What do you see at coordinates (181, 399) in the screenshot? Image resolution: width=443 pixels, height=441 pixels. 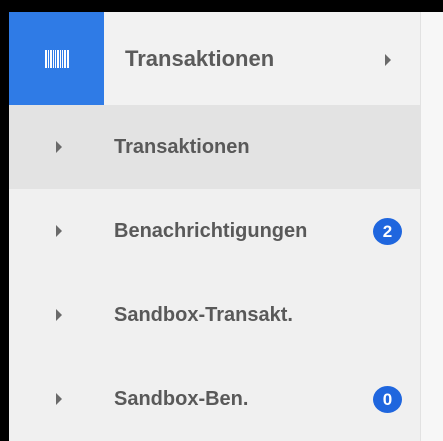 I see `menu-item-label: Sandbox-Ben.` at bounding box center [181, 399].